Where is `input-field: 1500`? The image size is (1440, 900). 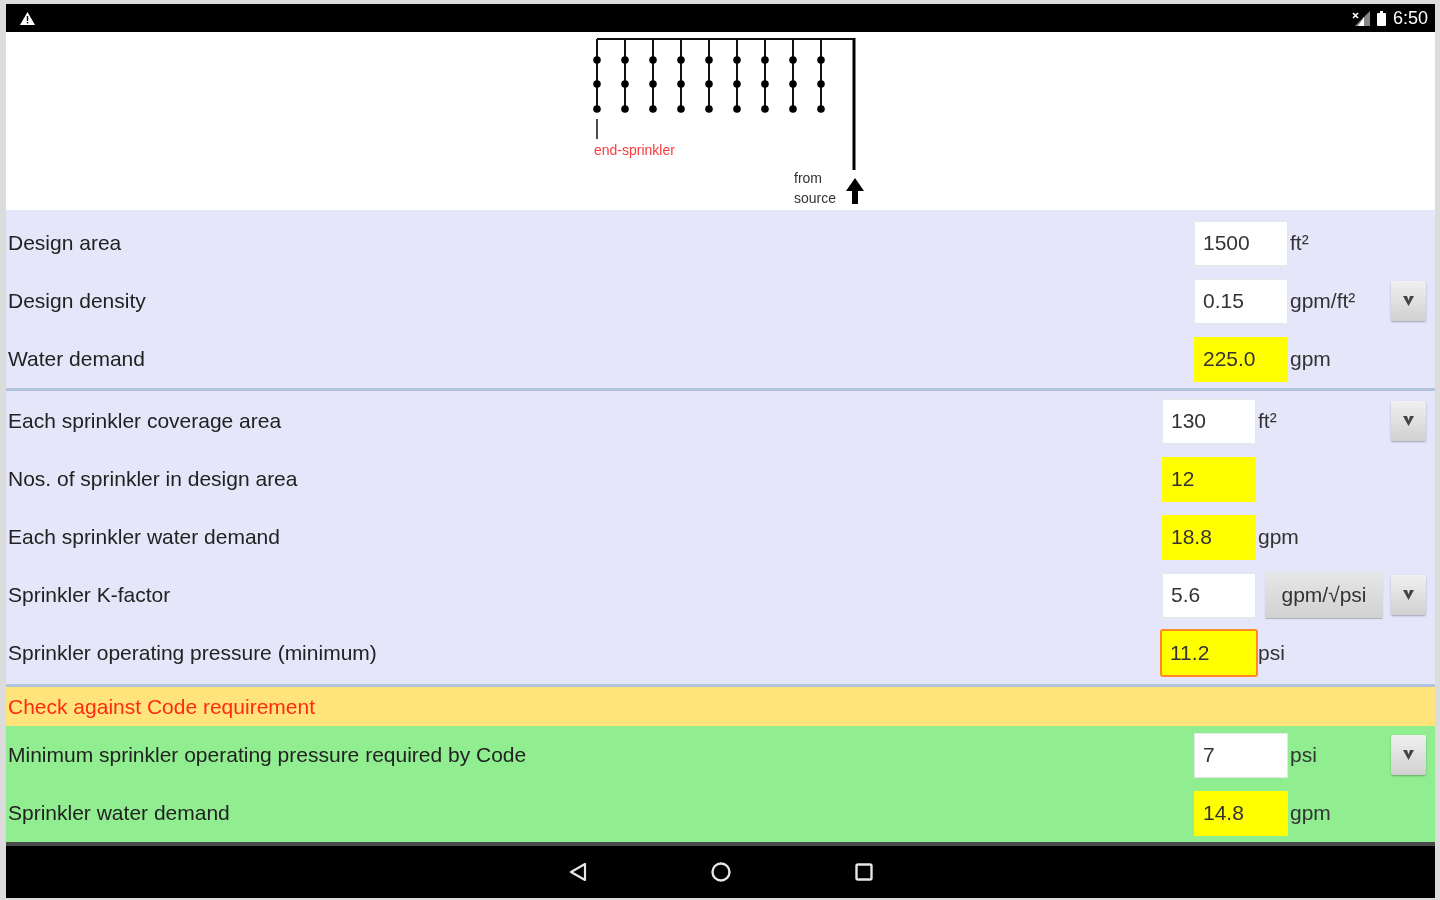
input-field: 1500 is located at coordinates (1241, 243).